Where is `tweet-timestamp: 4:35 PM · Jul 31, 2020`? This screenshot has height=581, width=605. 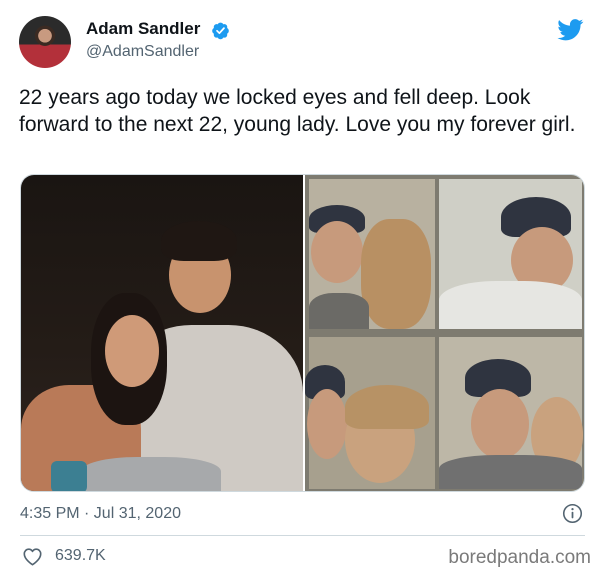
tweet-timestamp: 4:35 PM · Jul 31, 2020 is located at coordinates (100, 514).